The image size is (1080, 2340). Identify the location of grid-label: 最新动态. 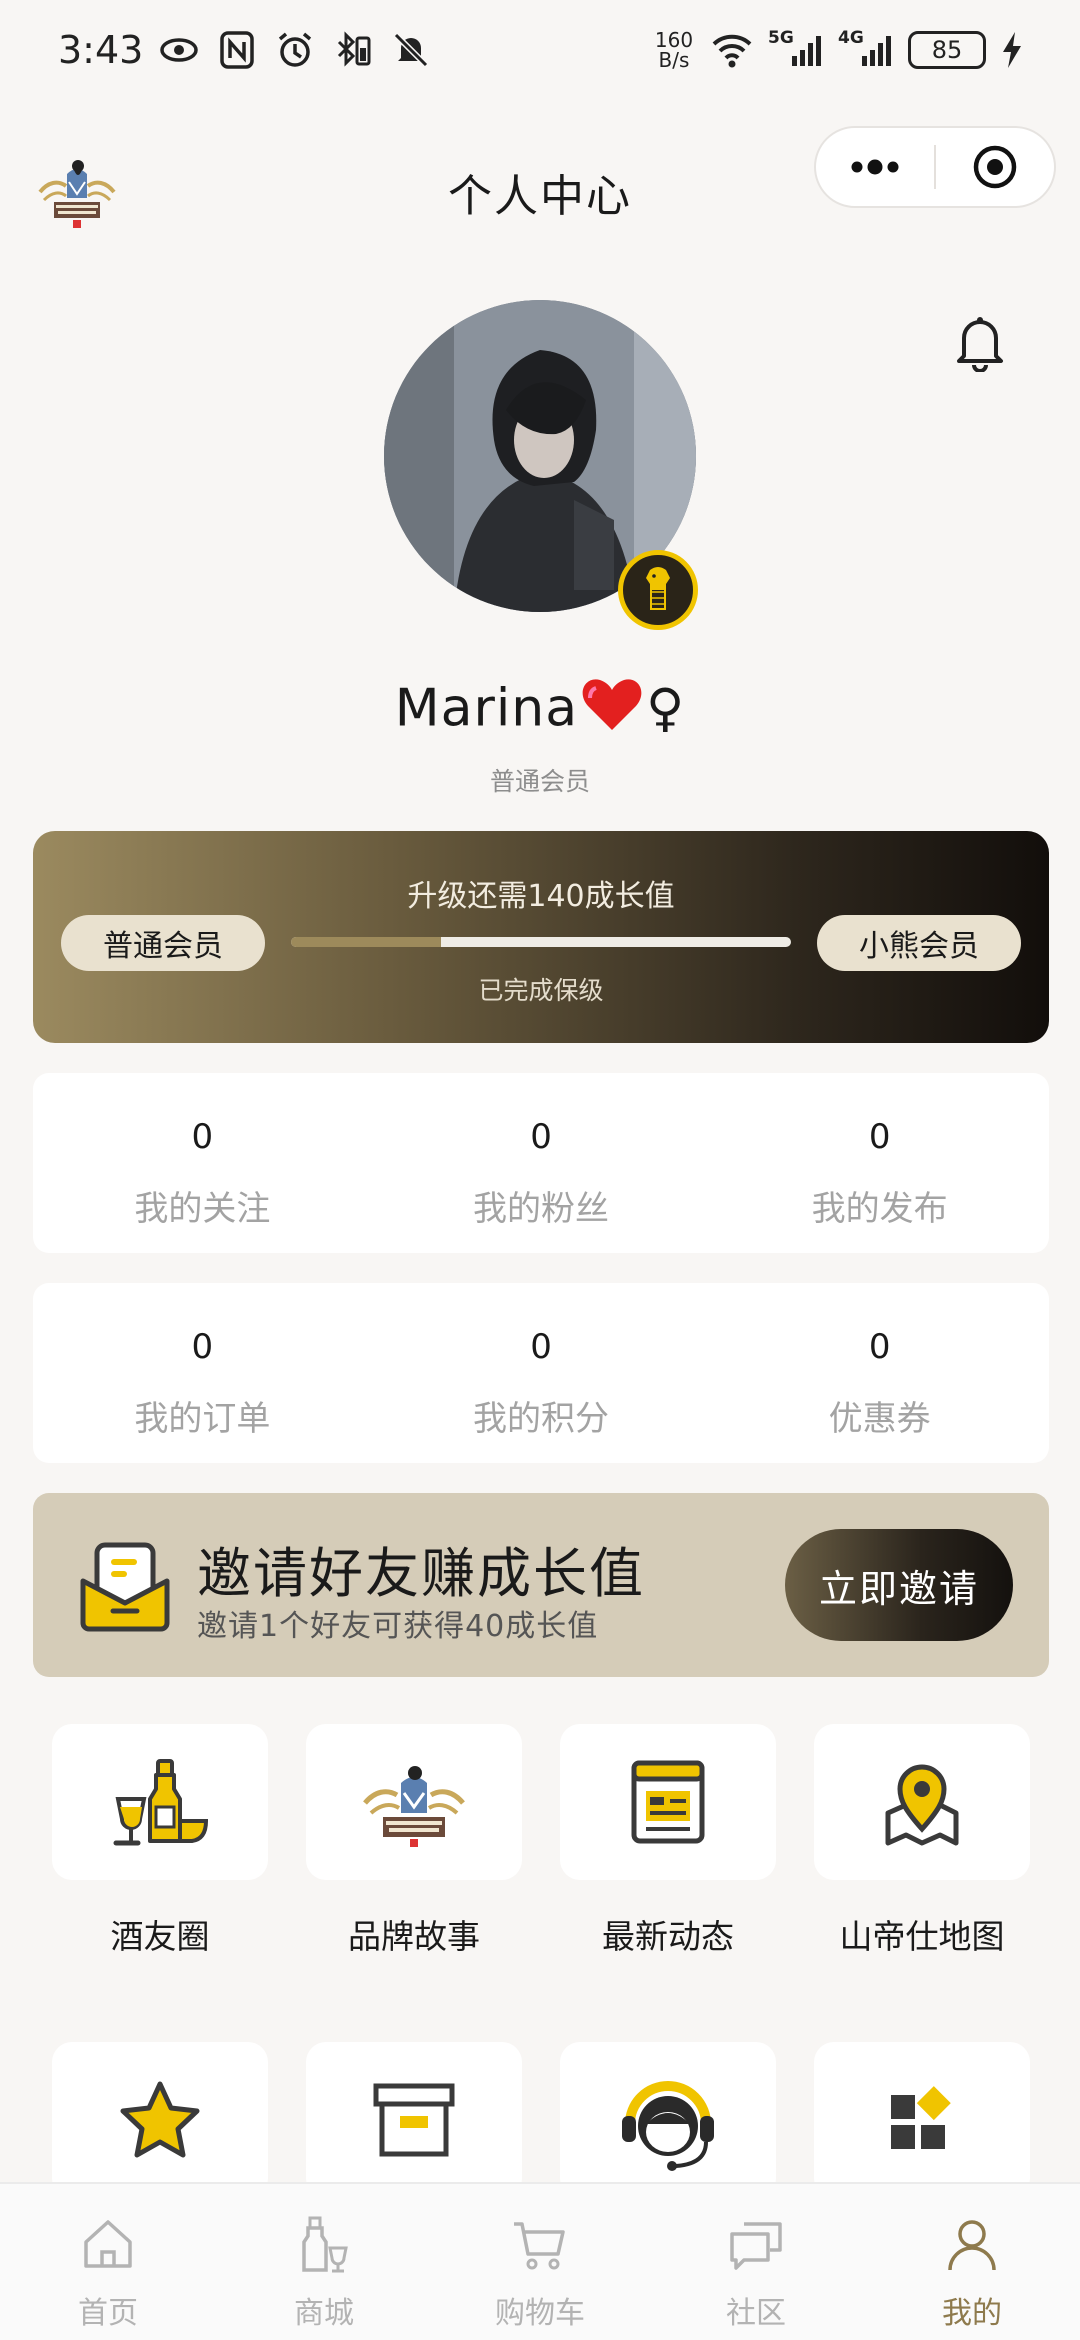
(668, 1936).